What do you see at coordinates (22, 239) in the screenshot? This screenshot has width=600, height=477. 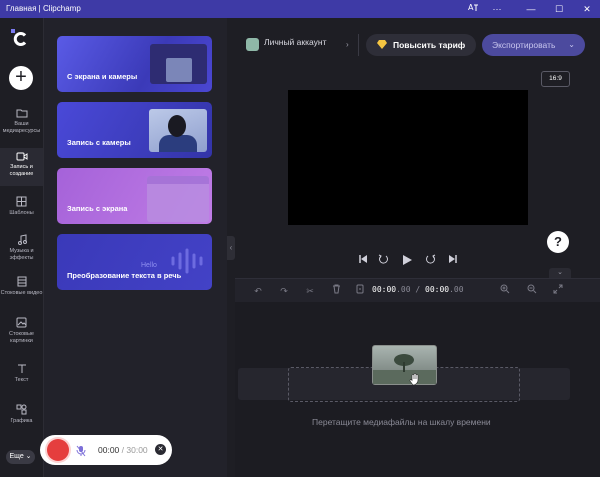 I see `music-icon` at bounding box center [22, 239].